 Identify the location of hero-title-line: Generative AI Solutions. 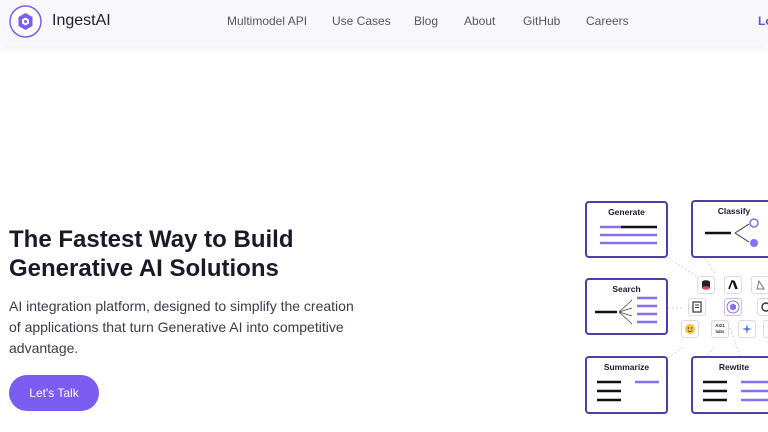
(144, 268).